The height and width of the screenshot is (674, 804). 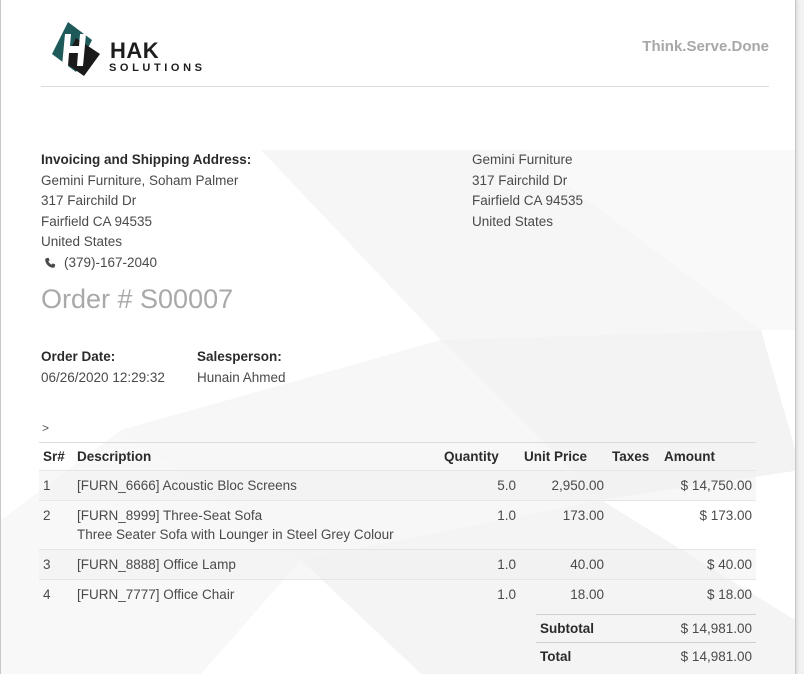 I want to click on invoice-address-line: 317 Fairchild Dr, so click(x=89, y=200).